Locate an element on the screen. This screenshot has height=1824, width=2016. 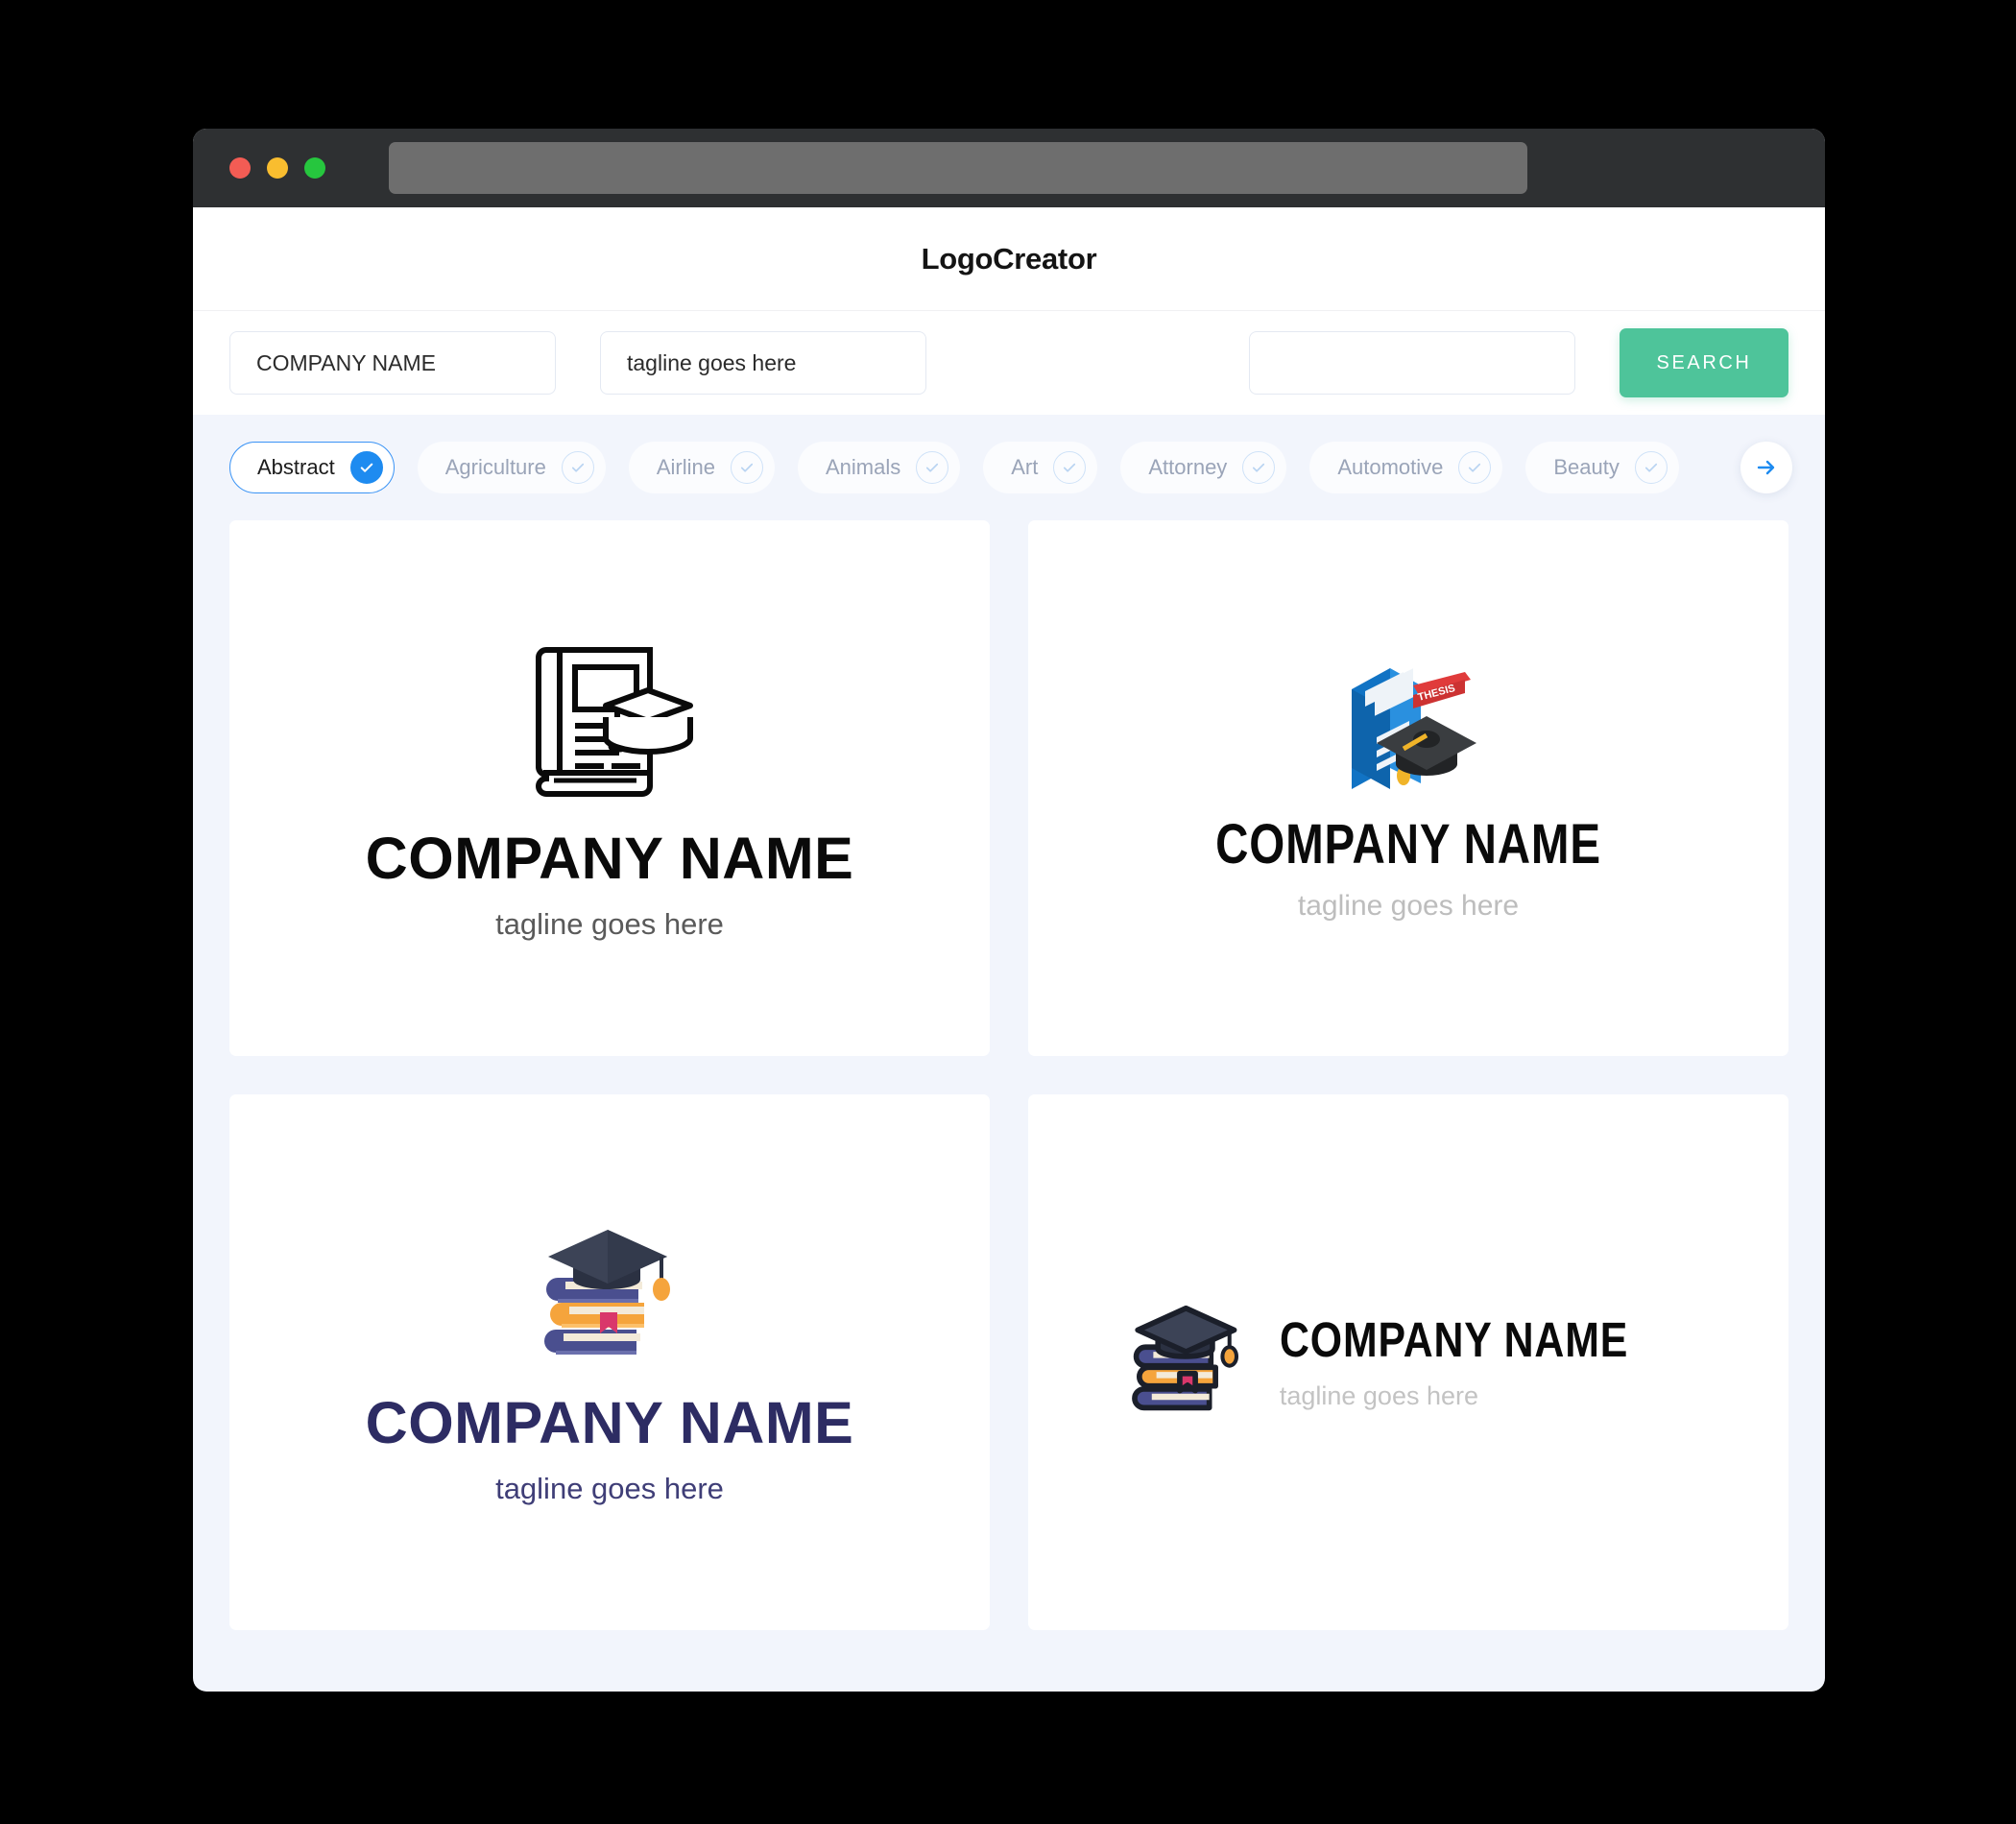
close-window-button is located at coordinates (240, 168).